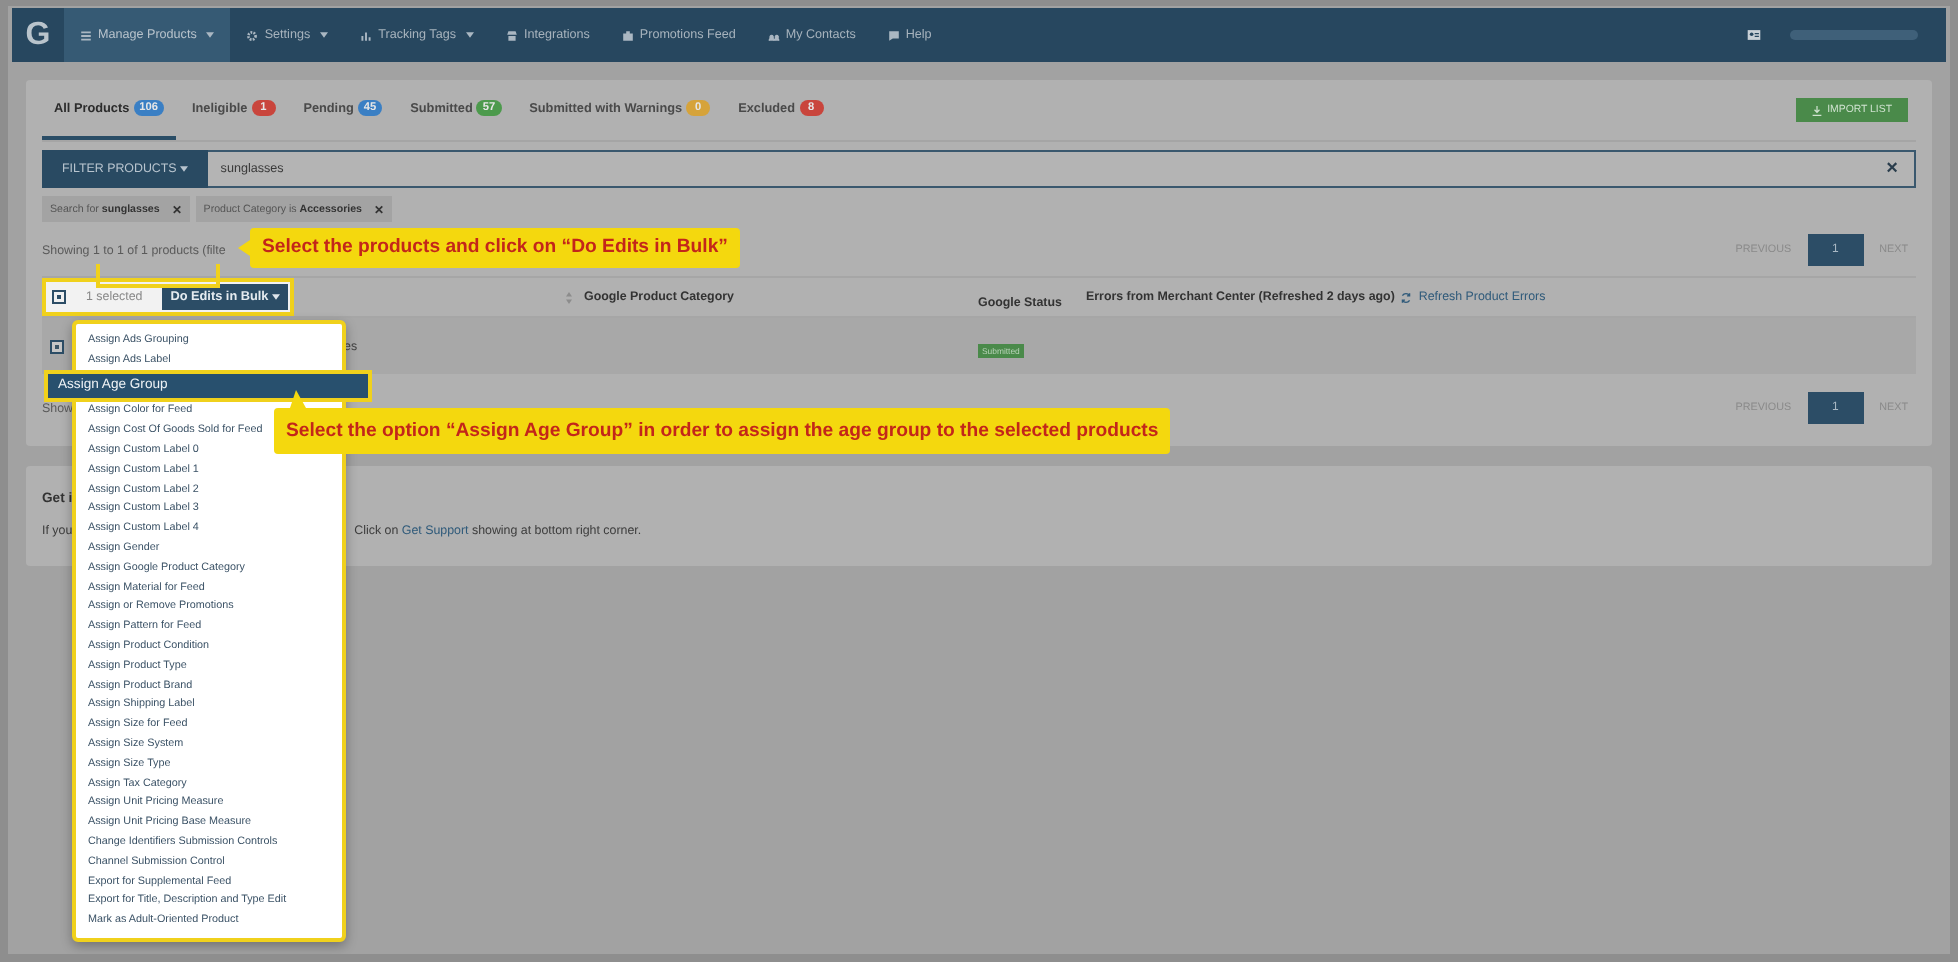  What do you see at coordinates (38, 35) in the screenshot?
I see `logo: G` at bounding box center [38, 35].